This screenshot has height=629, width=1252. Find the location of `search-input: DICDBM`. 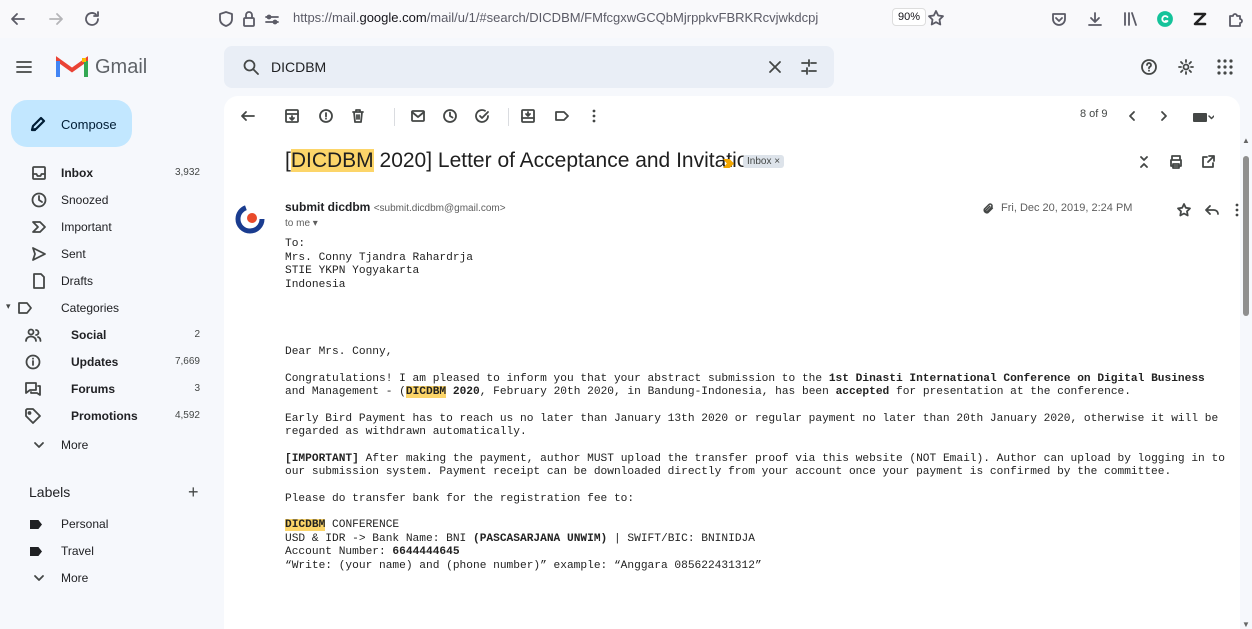

search-input: DICDBM is located at coordinates (298, 67).